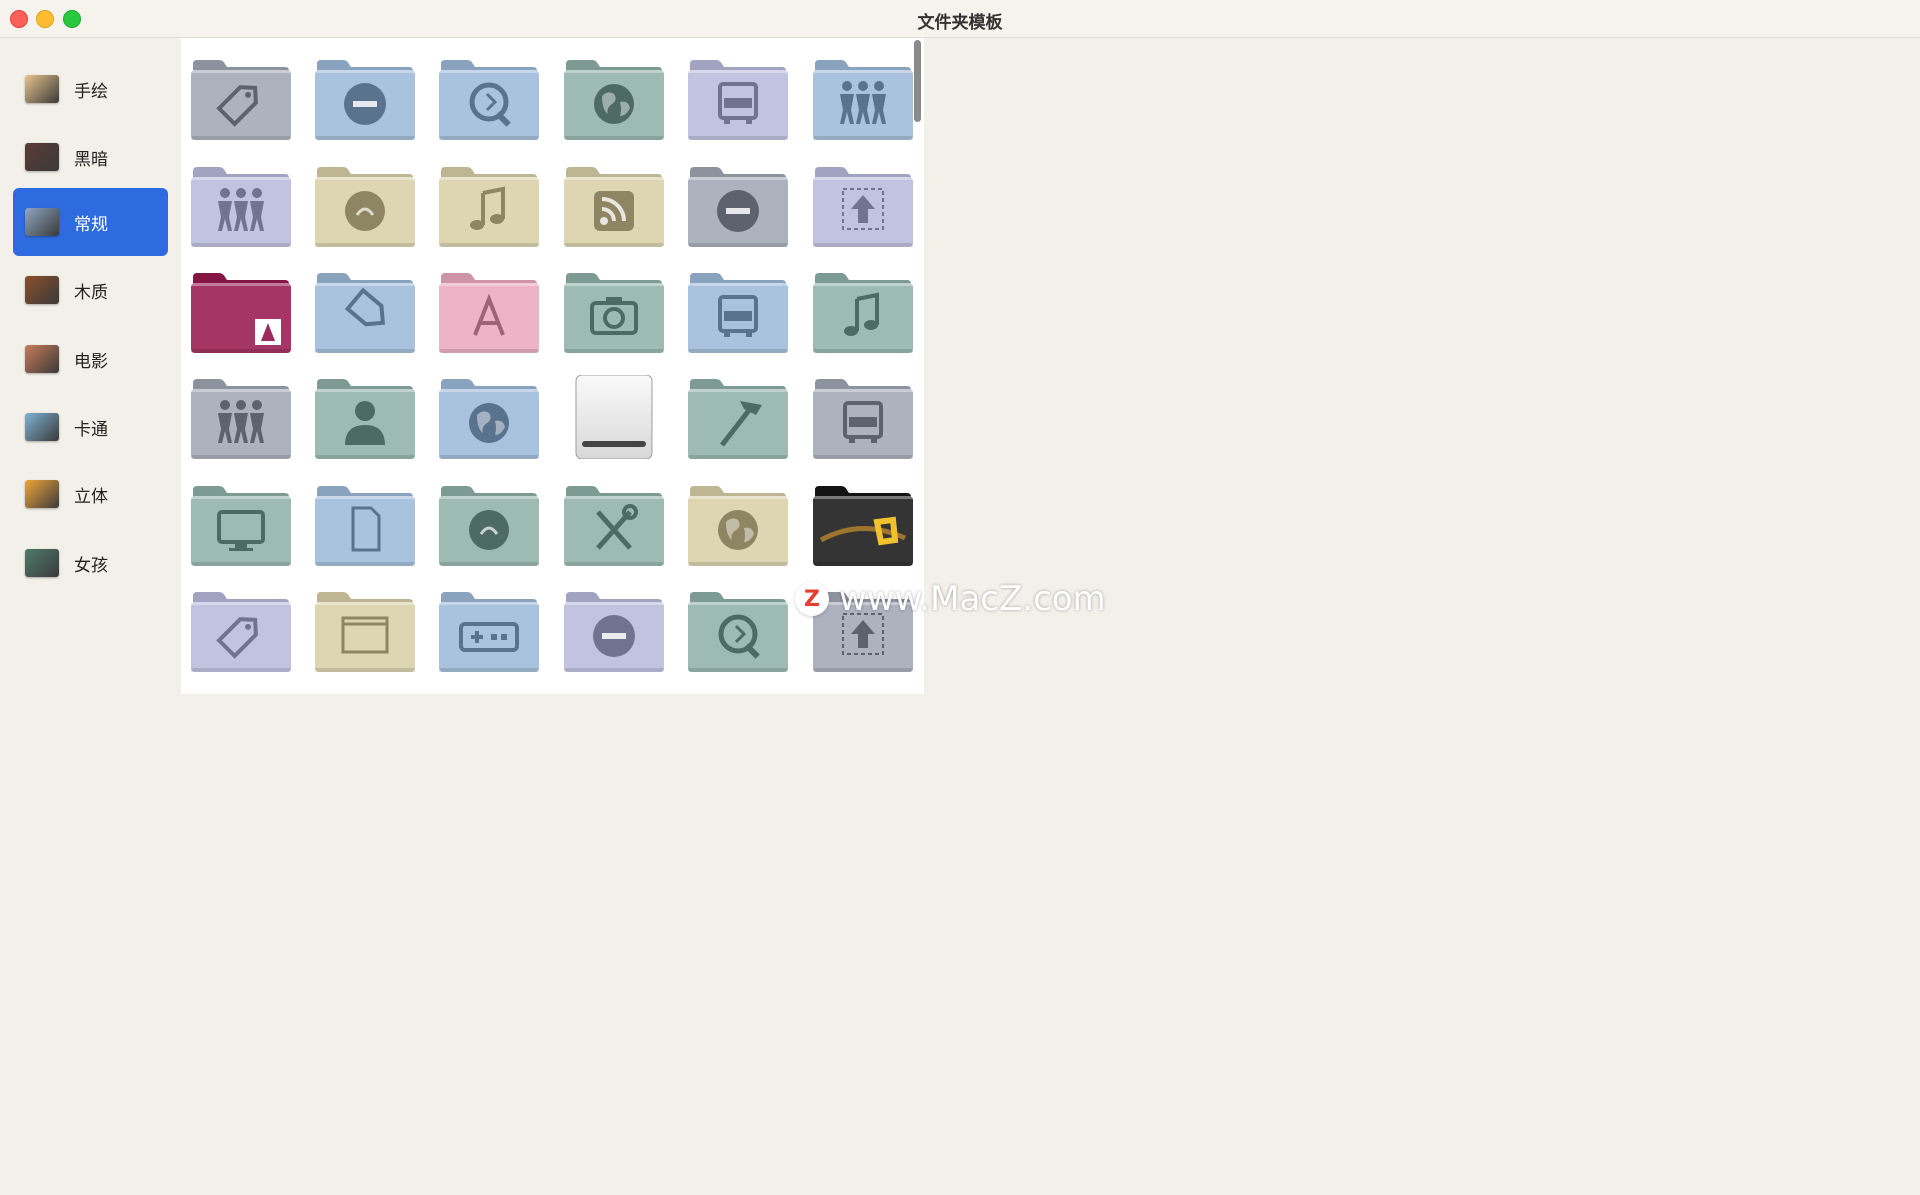 The image size is (1920, 1195). What do you see at coordinates (42, 494) in the screenshot?
I see `3d-folder-icon` at bounding box center [42, 494].